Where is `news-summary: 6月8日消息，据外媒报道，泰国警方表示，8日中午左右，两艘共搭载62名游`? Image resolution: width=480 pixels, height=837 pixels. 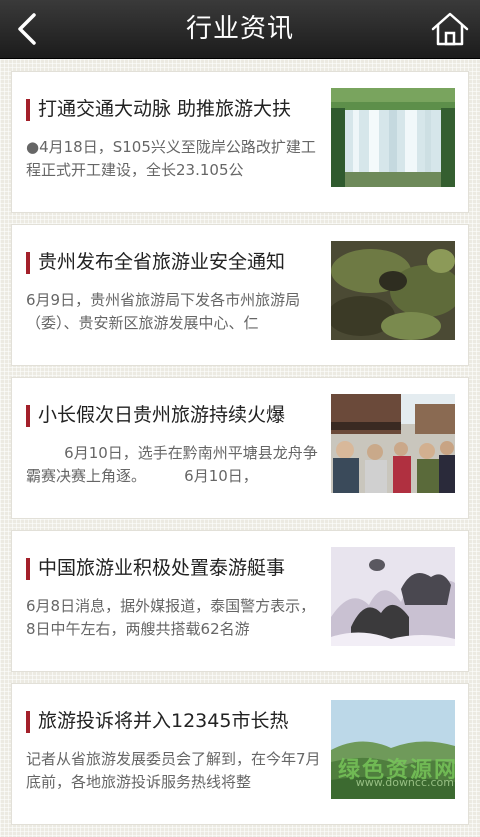
news-summary: 6月8日消息，据外媒报道，泰国警方表示，8日中午左右，两艘共搭载62名游 is located at coordinates (171, 617).